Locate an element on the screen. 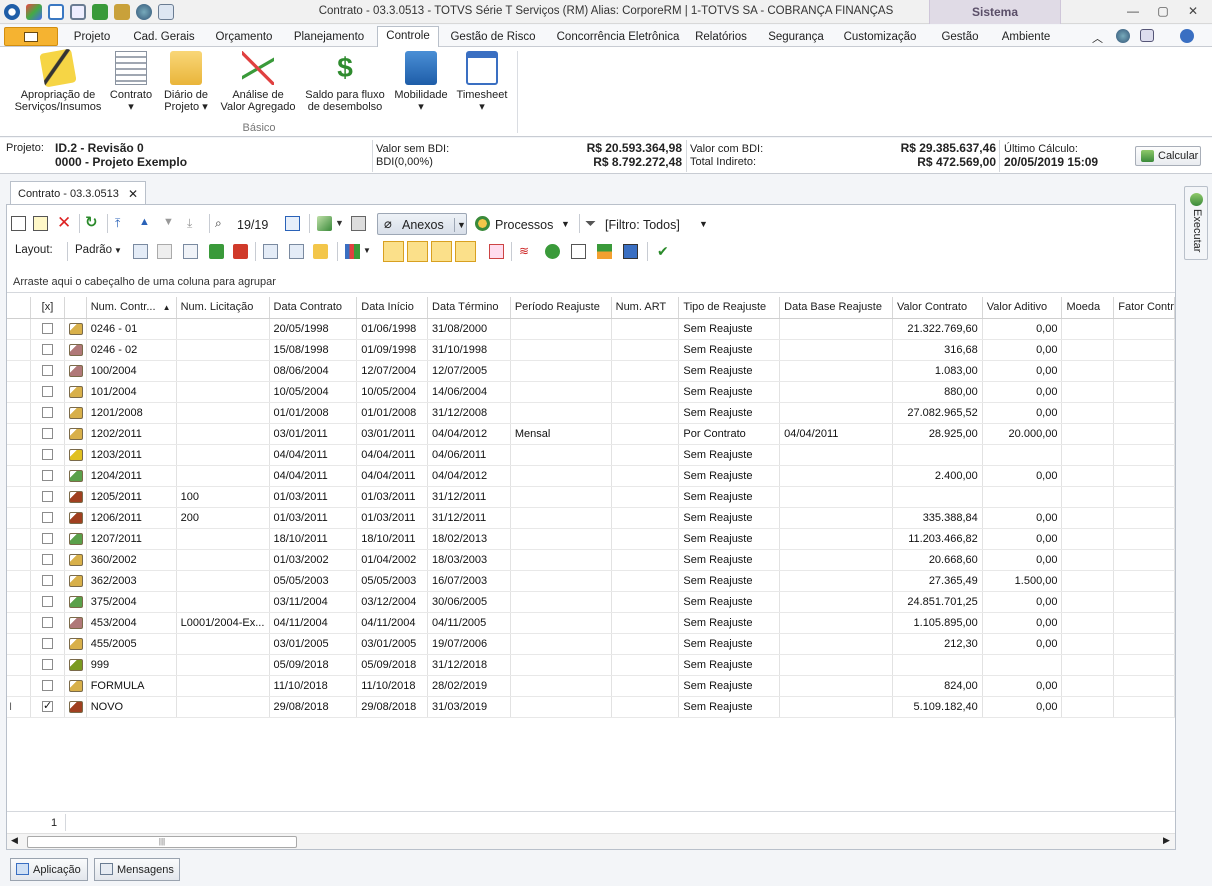  wave-icon: ≋ is located at coordinates (526, 251).